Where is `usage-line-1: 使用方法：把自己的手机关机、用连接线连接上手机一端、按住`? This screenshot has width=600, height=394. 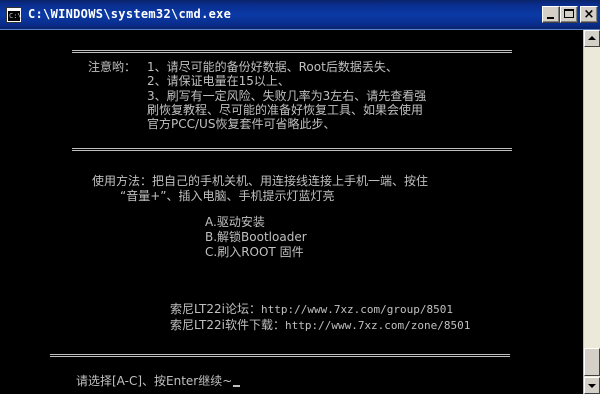 usage-line-1: 使用方法：把自己的手机关机、用连接线连接上手机一端、按住 is located at coordinates (260, 181).